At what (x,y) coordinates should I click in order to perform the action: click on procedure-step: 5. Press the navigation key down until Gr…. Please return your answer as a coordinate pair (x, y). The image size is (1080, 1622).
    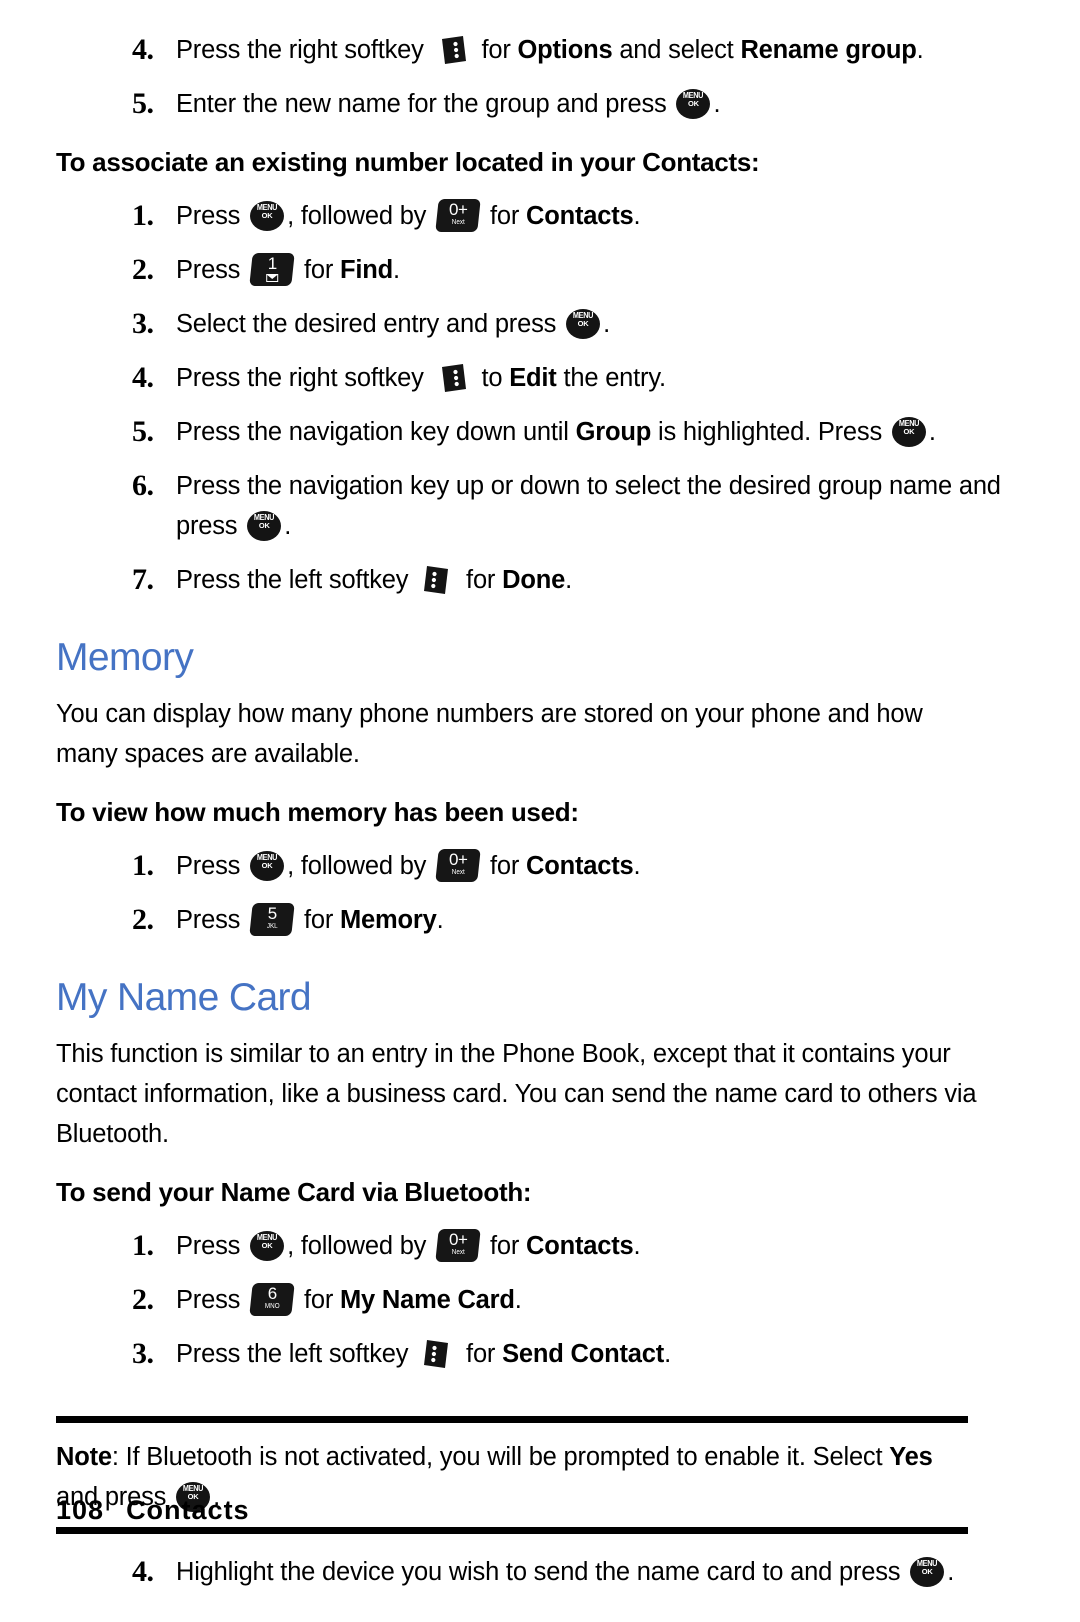
    Looking at the image, I should click on (540, 432).